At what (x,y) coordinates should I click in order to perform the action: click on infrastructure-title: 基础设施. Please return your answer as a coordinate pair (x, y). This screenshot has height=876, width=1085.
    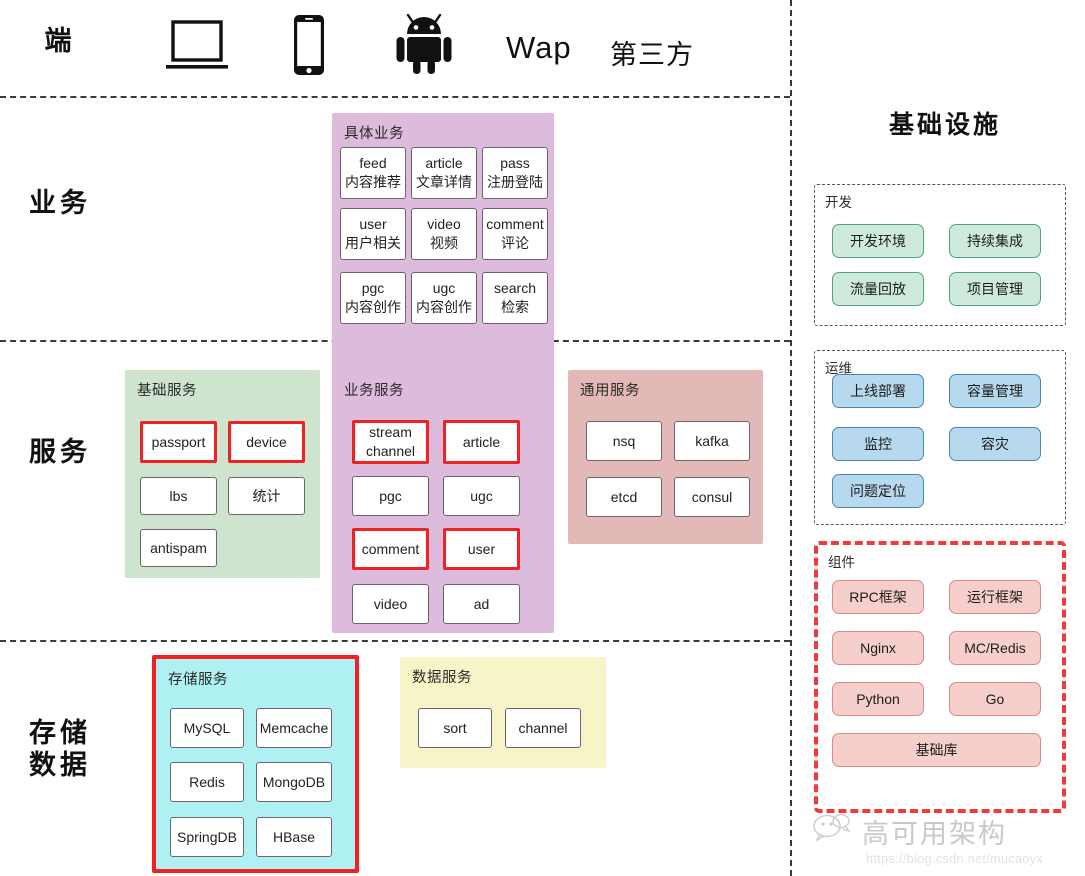
    Looking at the image, I should click on (944, 125).